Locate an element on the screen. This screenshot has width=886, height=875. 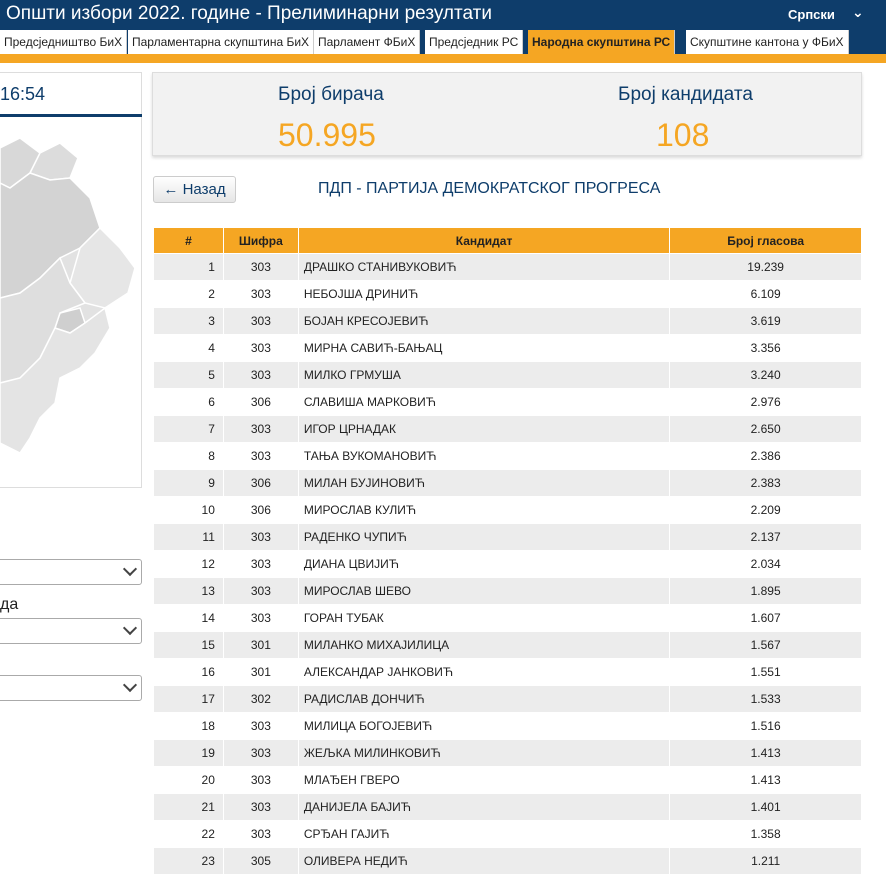
candidate-name: МИРОСЛАВ КУЛИЋ is located at coordinates (484, 510).